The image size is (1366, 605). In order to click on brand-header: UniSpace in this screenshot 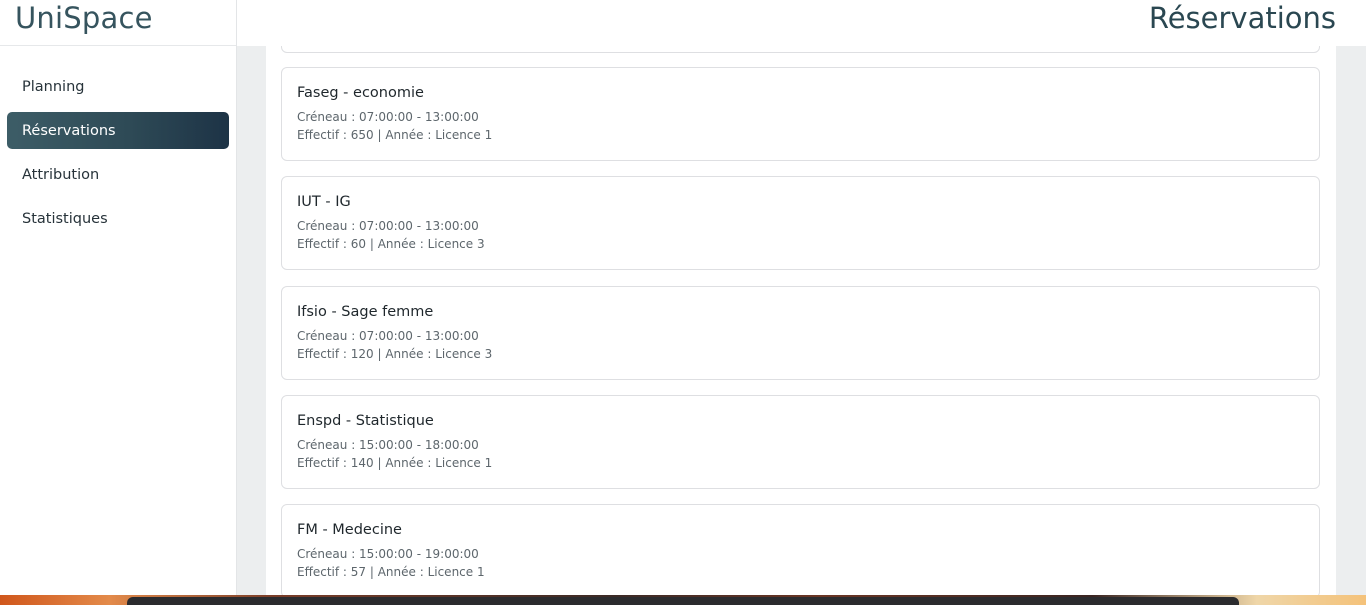, I will do `click(118, 23)`.